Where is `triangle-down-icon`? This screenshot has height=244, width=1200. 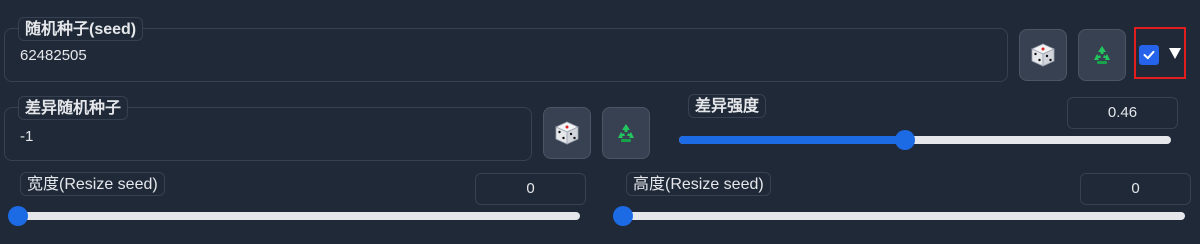 triangle-down-icon is located at coordinates (1175, 53).